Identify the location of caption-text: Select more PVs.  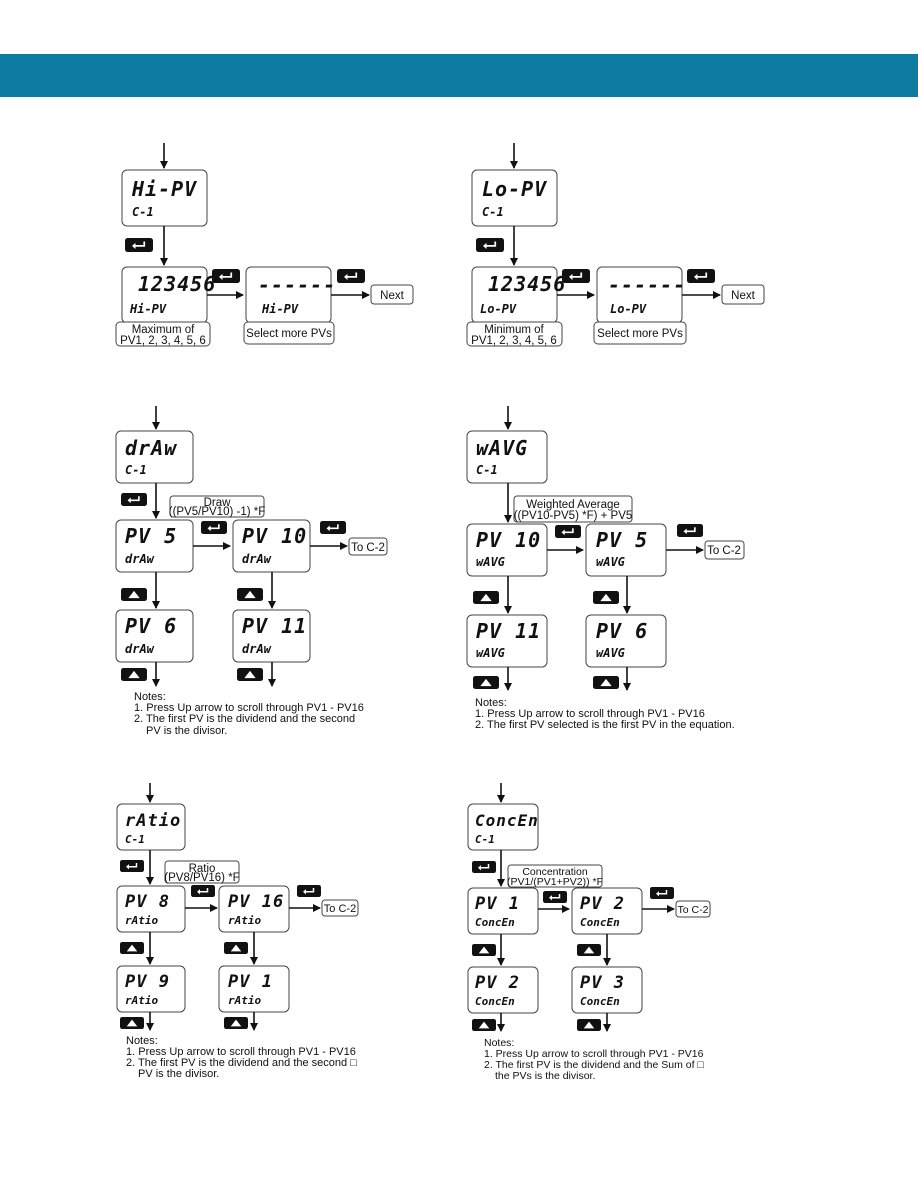
(289, 334).